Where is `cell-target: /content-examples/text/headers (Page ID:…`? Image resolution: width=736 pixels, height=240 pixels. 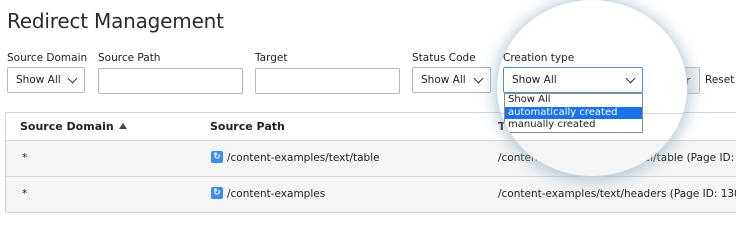
cell-target: /content-examples/text/headers (Page ID:… is located at coordinates (617, 194).